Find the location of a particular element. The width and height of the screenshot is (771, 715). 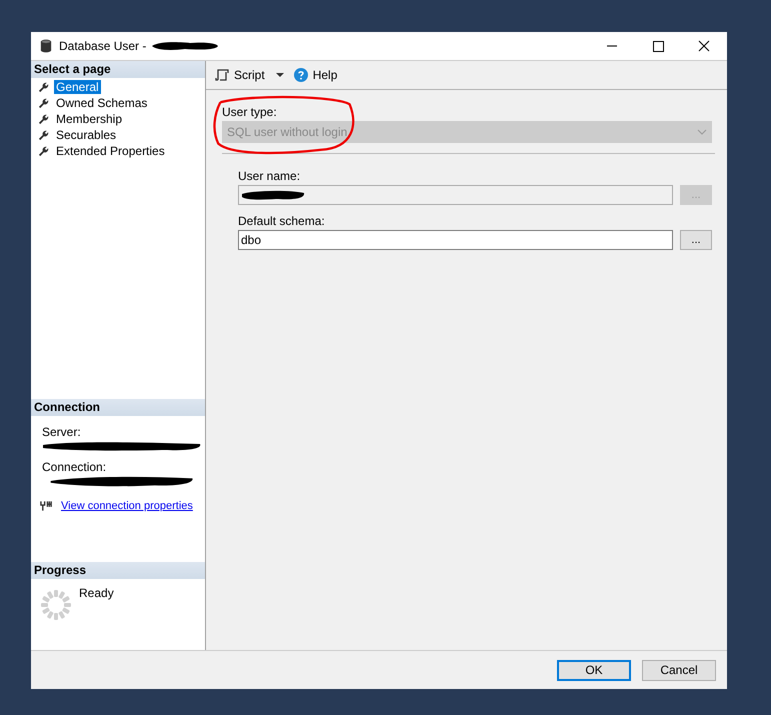

section-header: Connection is located at coordinates (118, 407).